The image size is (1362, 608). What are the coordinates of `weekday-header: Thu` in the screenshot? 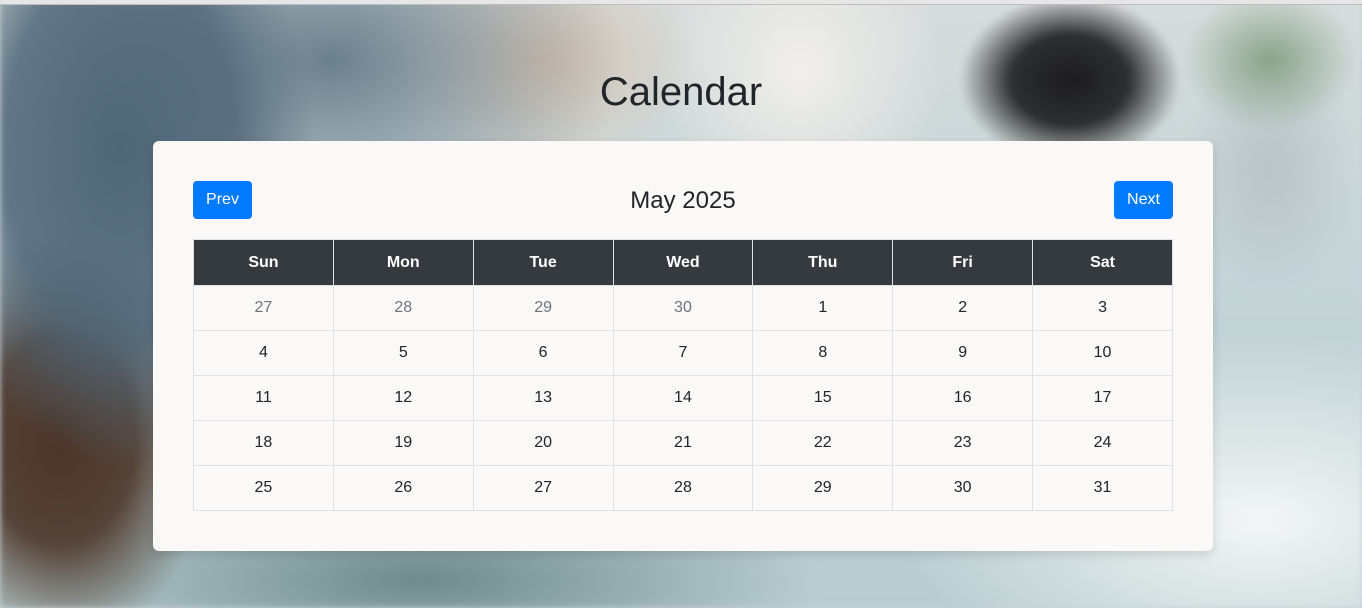 It's located at (823, 262).